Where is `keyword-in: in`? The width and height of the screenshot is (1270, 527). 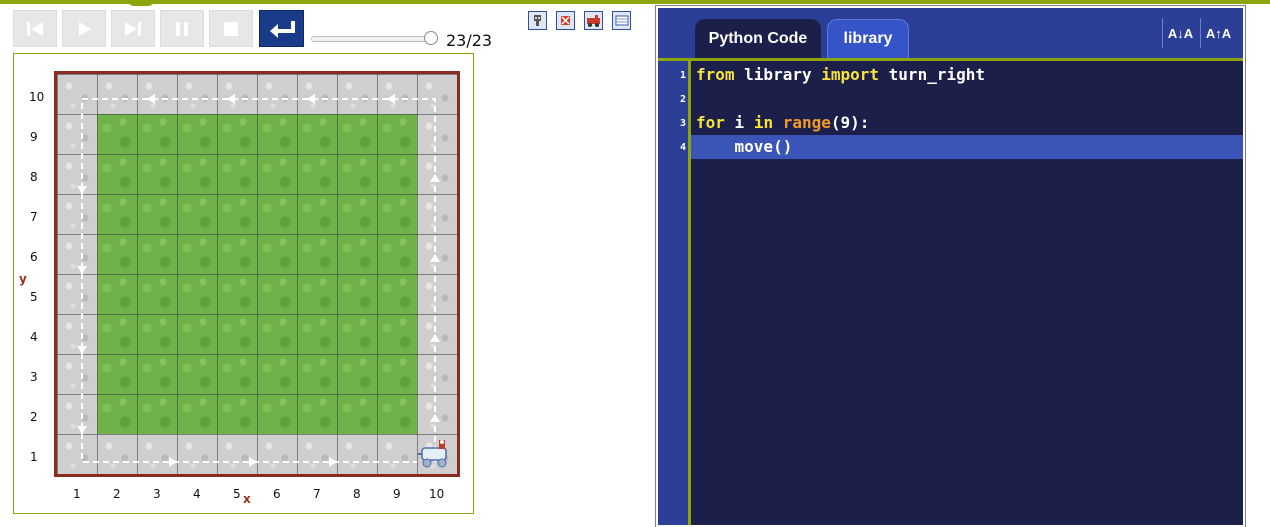
keyword-in: in is located at coordinates (763, 122).